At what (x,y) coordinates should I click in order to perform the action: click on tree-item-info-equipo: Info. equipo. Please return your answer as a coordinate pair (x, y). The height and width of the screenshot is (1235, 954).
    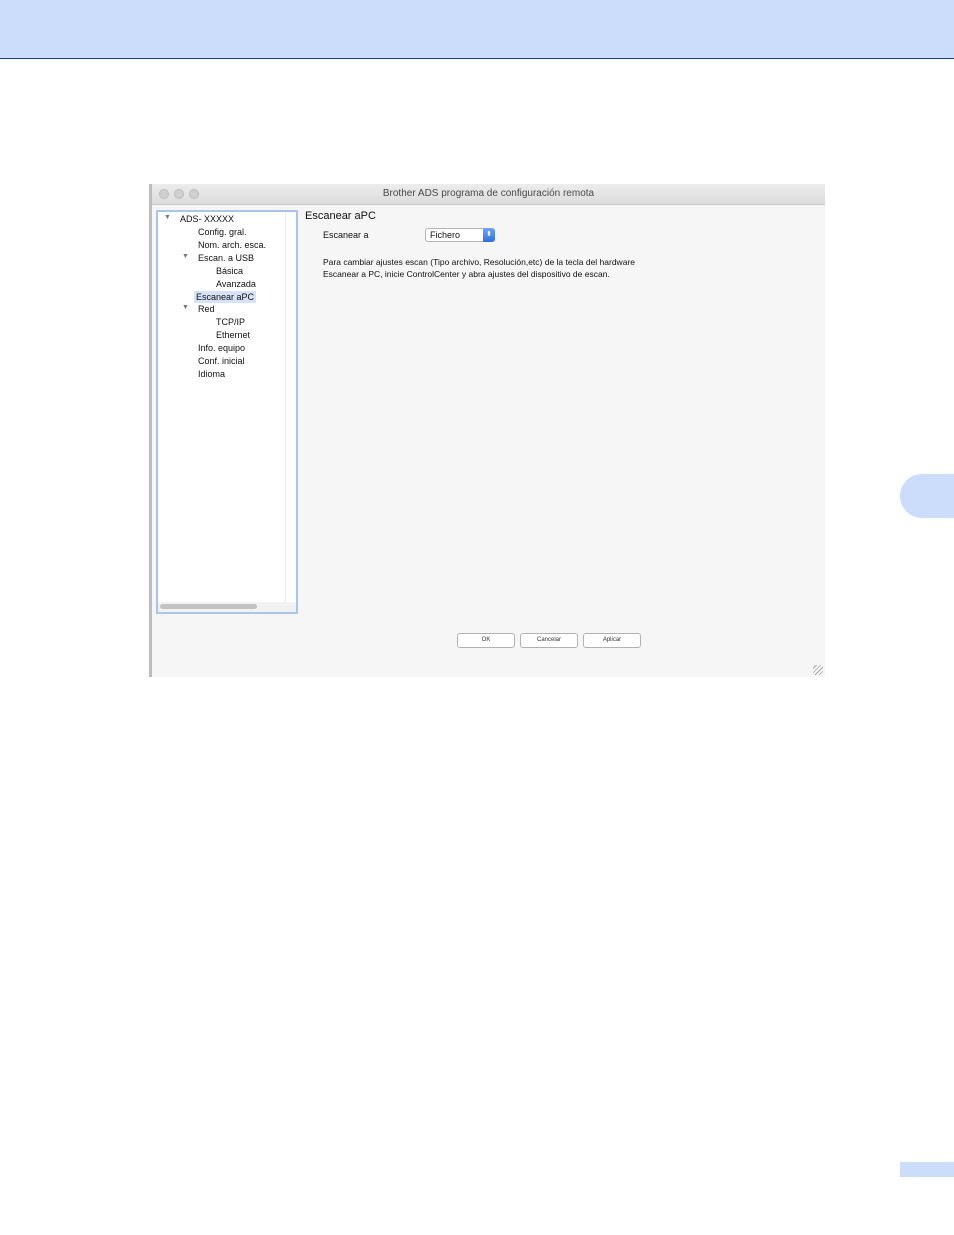
    Looking at the image, I should click on (221, 348).